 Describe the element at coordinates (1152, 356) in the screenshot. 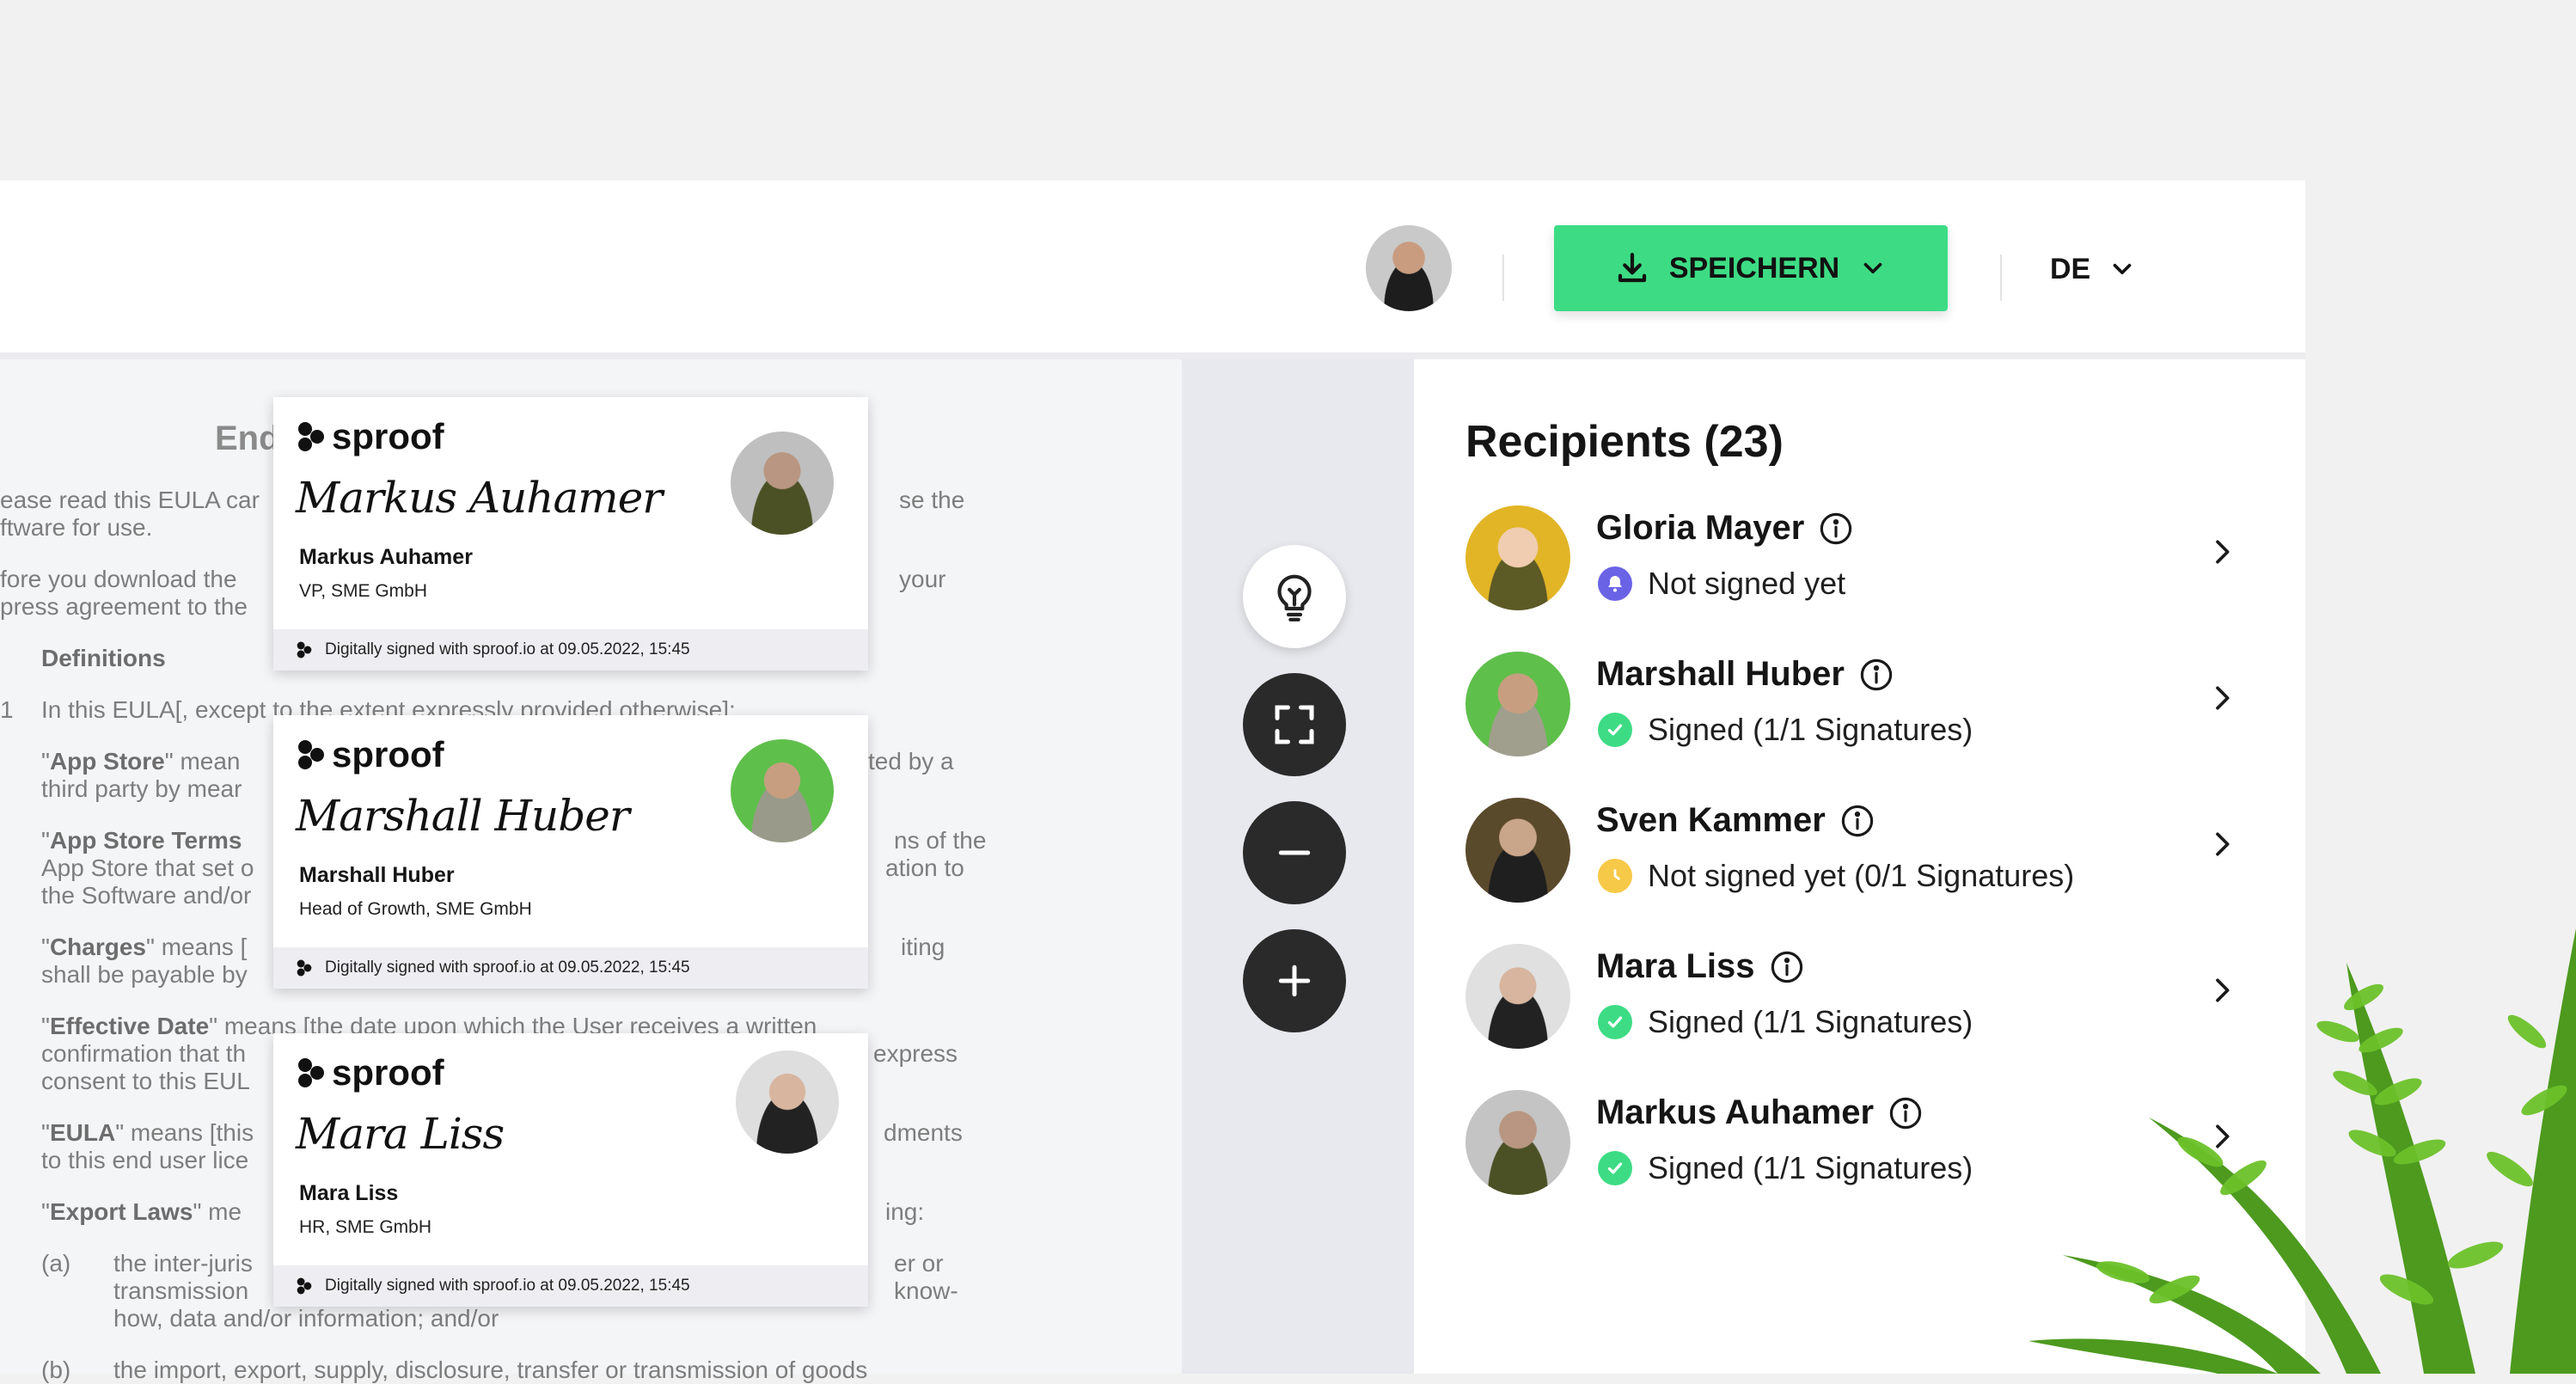

I see `toolbar-divider` at that location.